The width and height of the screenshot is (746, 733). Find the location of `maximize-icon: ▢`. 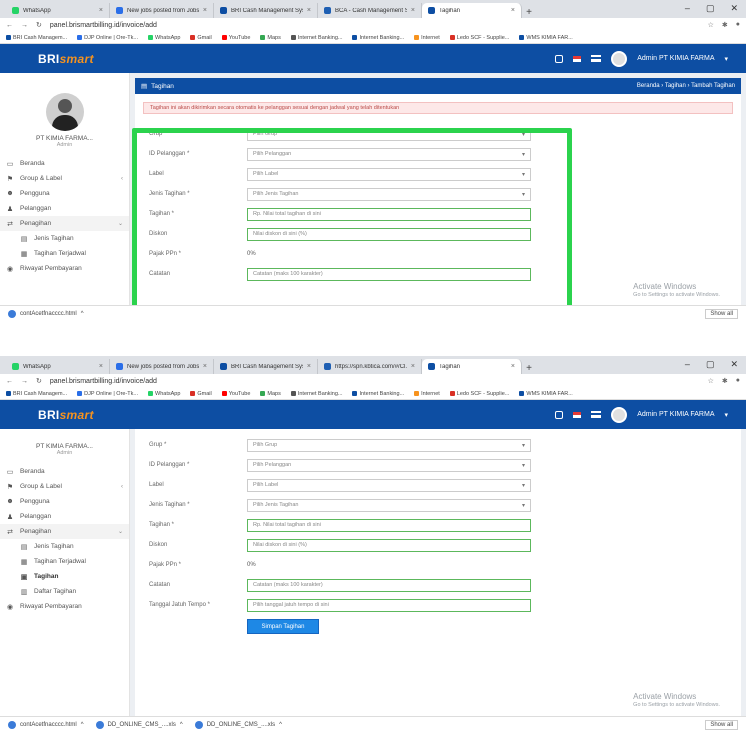

maximize-icon: ▢ is located at coordinates (710, 364).